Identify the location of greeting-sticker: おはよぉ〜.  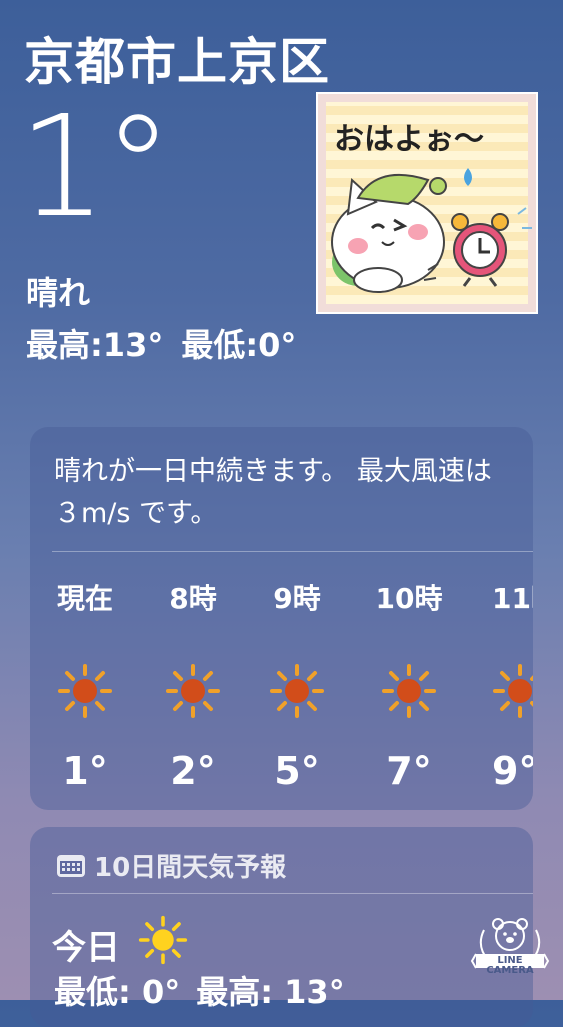
(427, 203).